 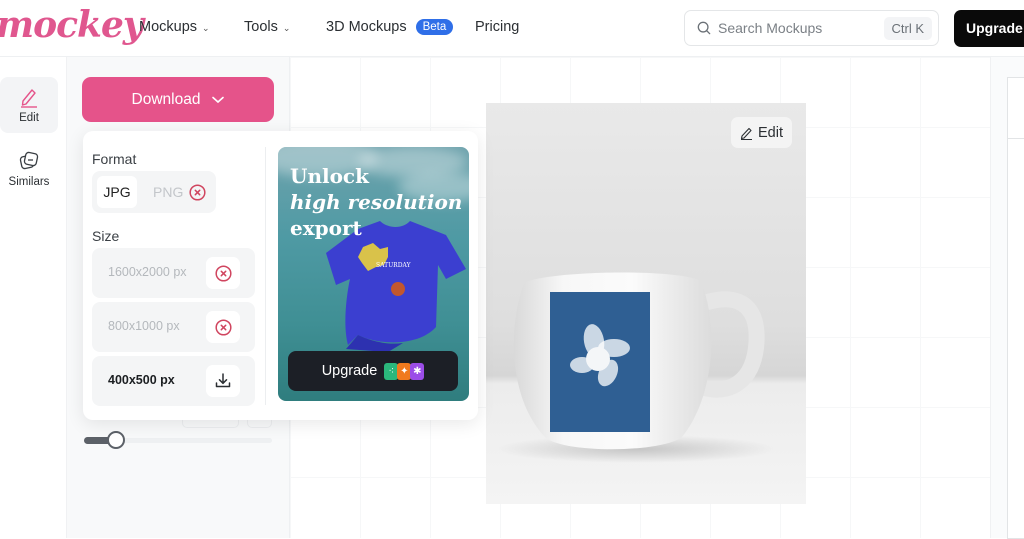 What do you see at coordinates (144, 326) in the screenshot?
I see `size-option-label: 800x1000 px` at bounding box center [144, 326].